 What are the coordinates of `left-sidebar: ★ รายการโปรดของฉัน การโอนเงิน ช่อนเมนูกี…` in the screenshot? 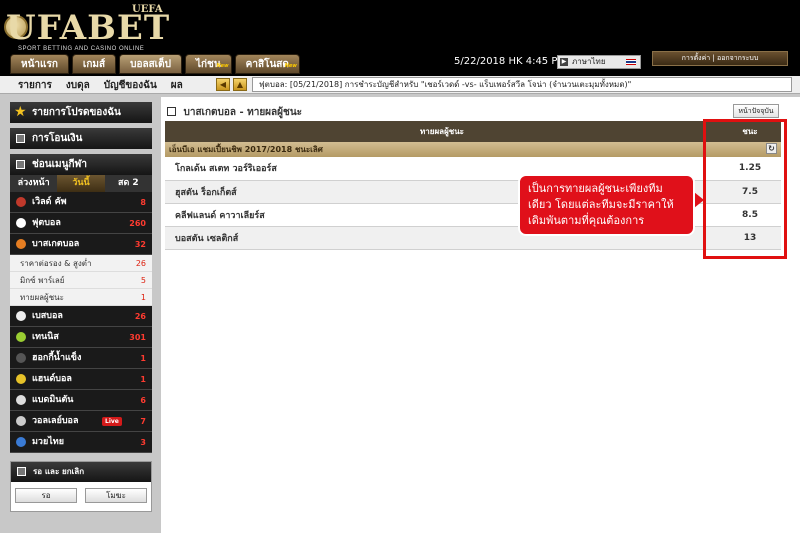 It's located at (81, 307).